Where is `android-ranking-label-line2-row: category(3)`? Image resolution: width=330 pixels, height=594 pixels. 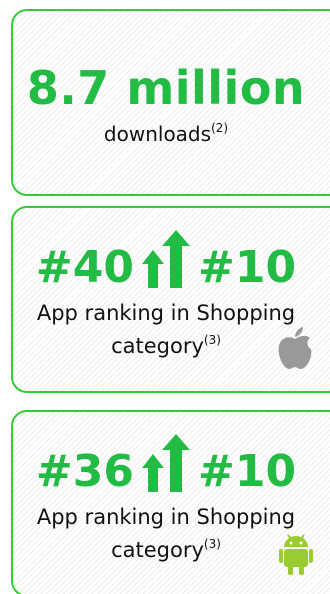
android-ranking-label-line2-row: category(3) is located at coordinates (166, 547).